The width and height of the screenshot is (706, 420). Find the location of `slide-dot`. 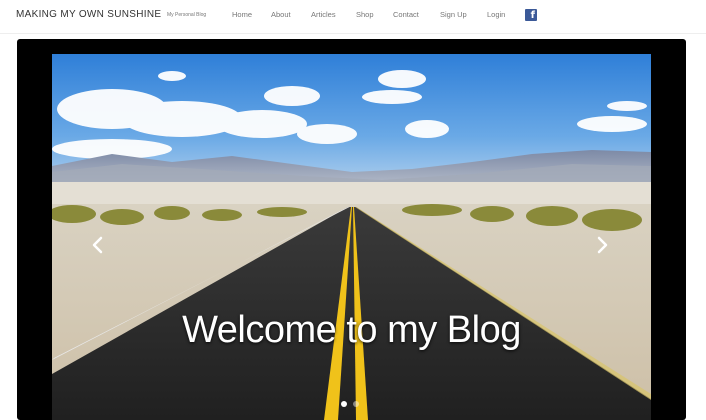

slide-dot is located at coordinates (356, 404).